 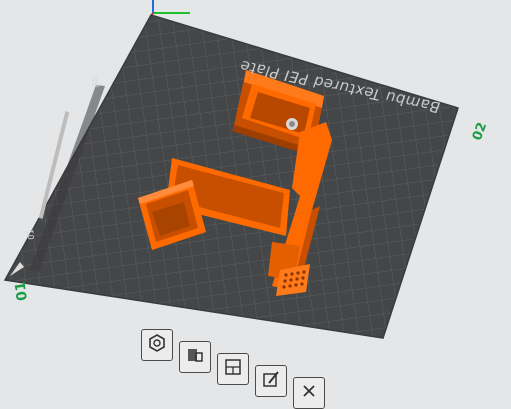 I want to click on arrange-button, so click(x=233, y=369).